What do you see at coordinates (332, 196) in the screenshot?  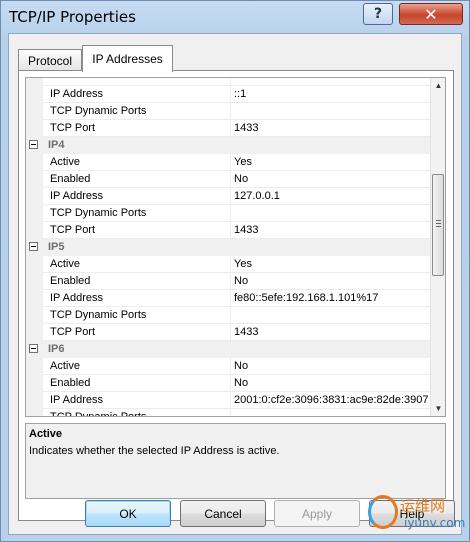 I see `property-value: 127.0.0.1` at bounding box center [332, 196].